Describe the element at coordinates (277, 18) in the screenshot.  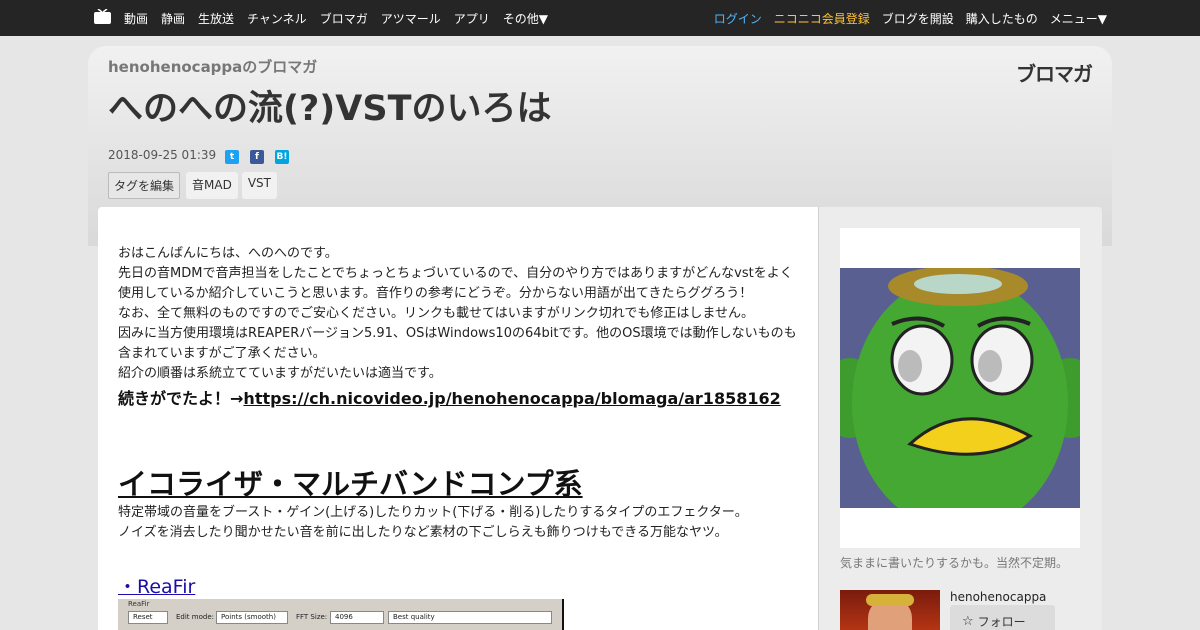
I see `nav-item-channel: チャンネル` at that location.